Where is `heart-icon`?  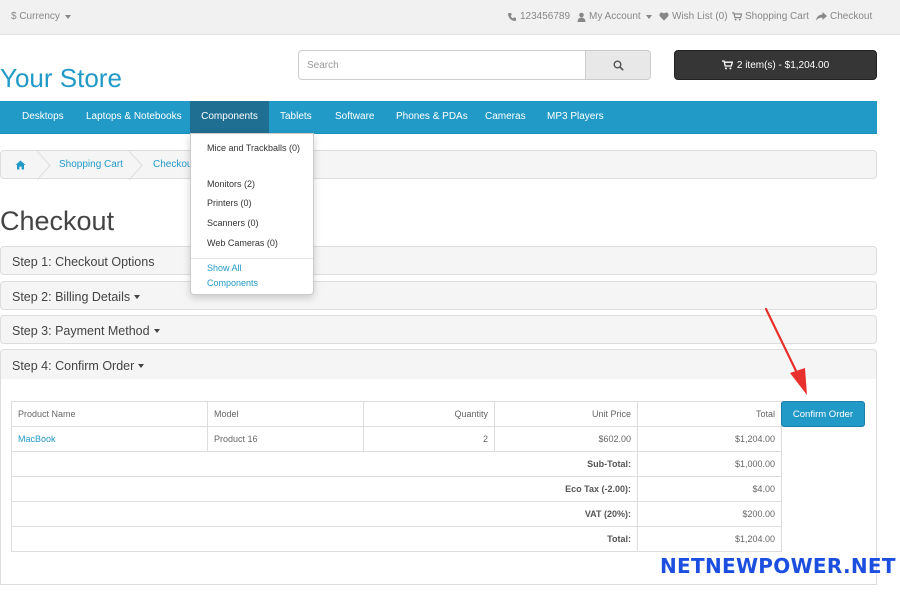 heart-icon is located at coordinates (664, 16).